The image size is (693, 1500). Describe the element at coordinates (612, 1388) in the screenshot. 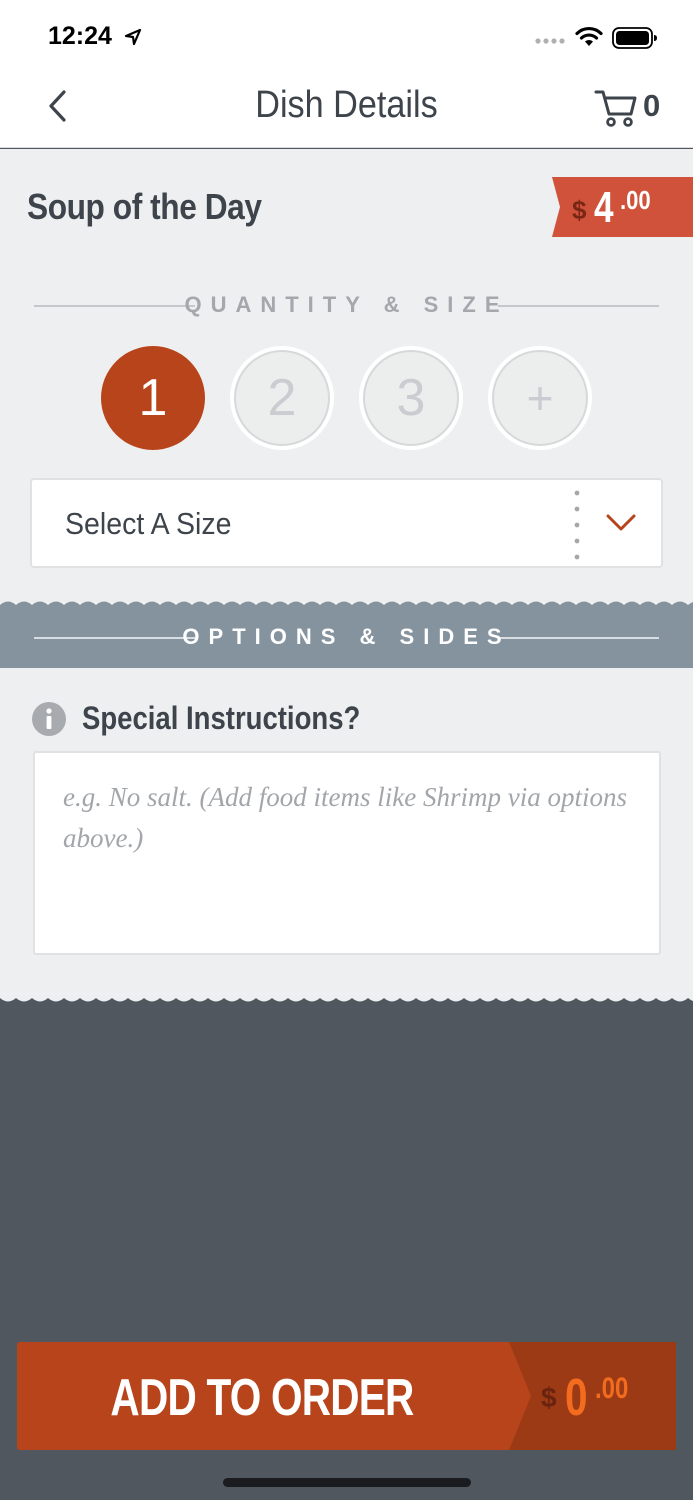

I see `total-cents: .00` at that location.